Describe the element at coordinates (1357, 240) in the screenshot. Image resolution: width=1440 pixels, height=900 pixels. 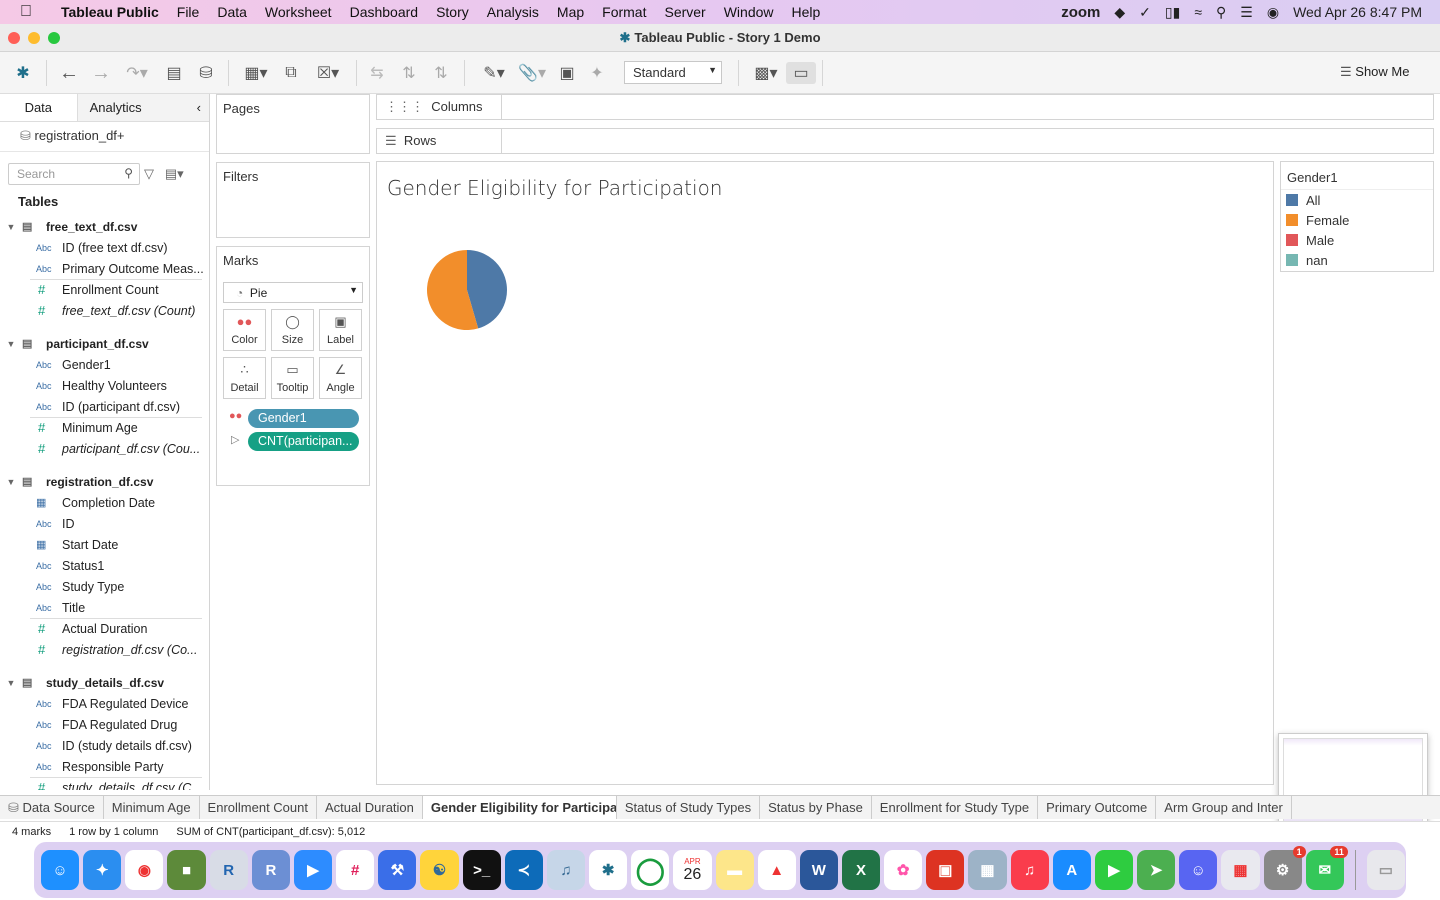
I see `legend-item: Male` at that location.